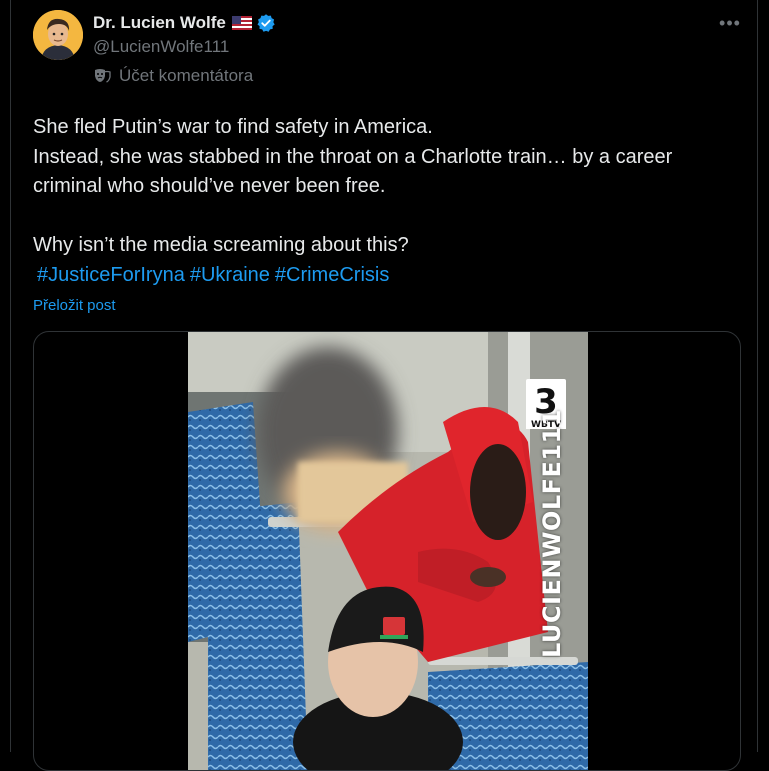 This screenshot has width=769, height=771. What do you see at coordinates (730, 23) in the screenshot?
I see `more-options-button: •••` at bounding box center [730, 23].